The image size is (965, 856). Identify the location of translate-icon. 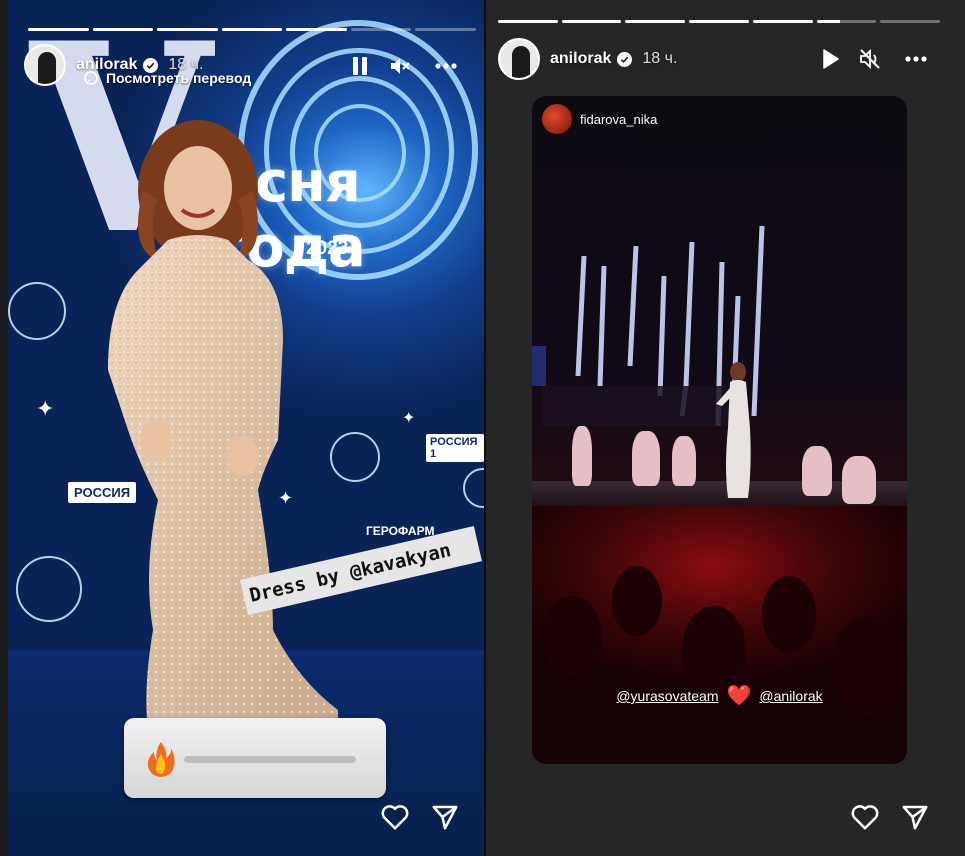
(91, 78).